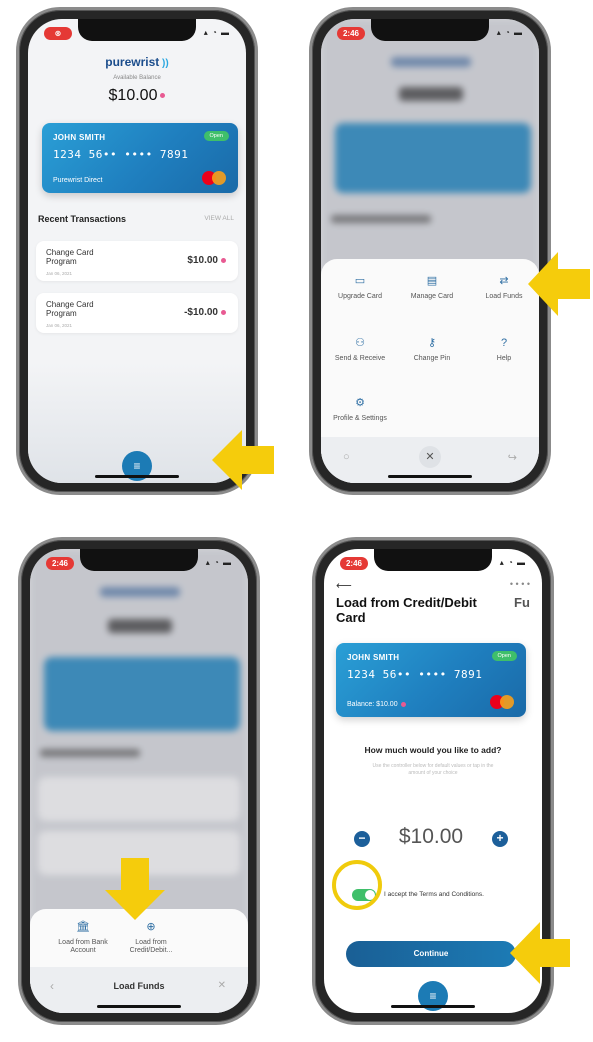 Image resolution: width=593 pixels, height=1042 pixels. What do you see at coordinates (206, 260) in the screenshot?
I see `transaction-amount: $10.00` at bounding box center [206, 260].